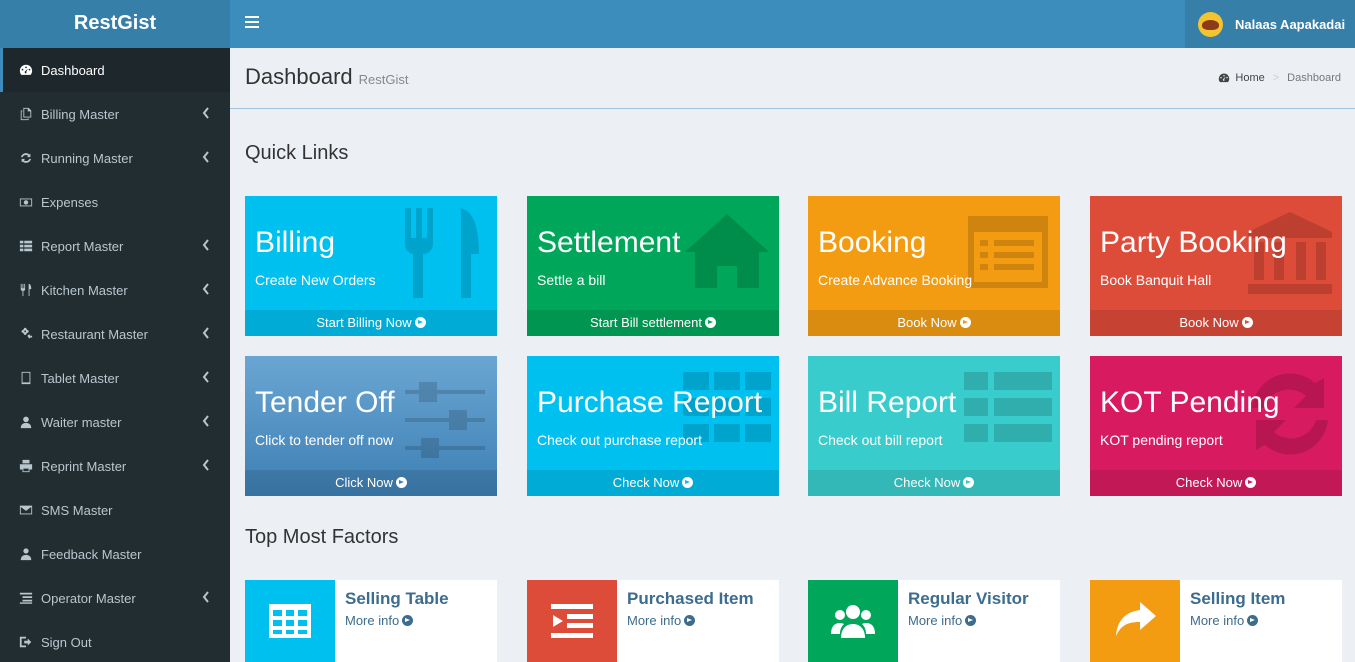 The height and width of the screenshot is (662, 1355). Describe the element at coordinates (25, 598) in the screenshot. I see `list-icon` at that location.